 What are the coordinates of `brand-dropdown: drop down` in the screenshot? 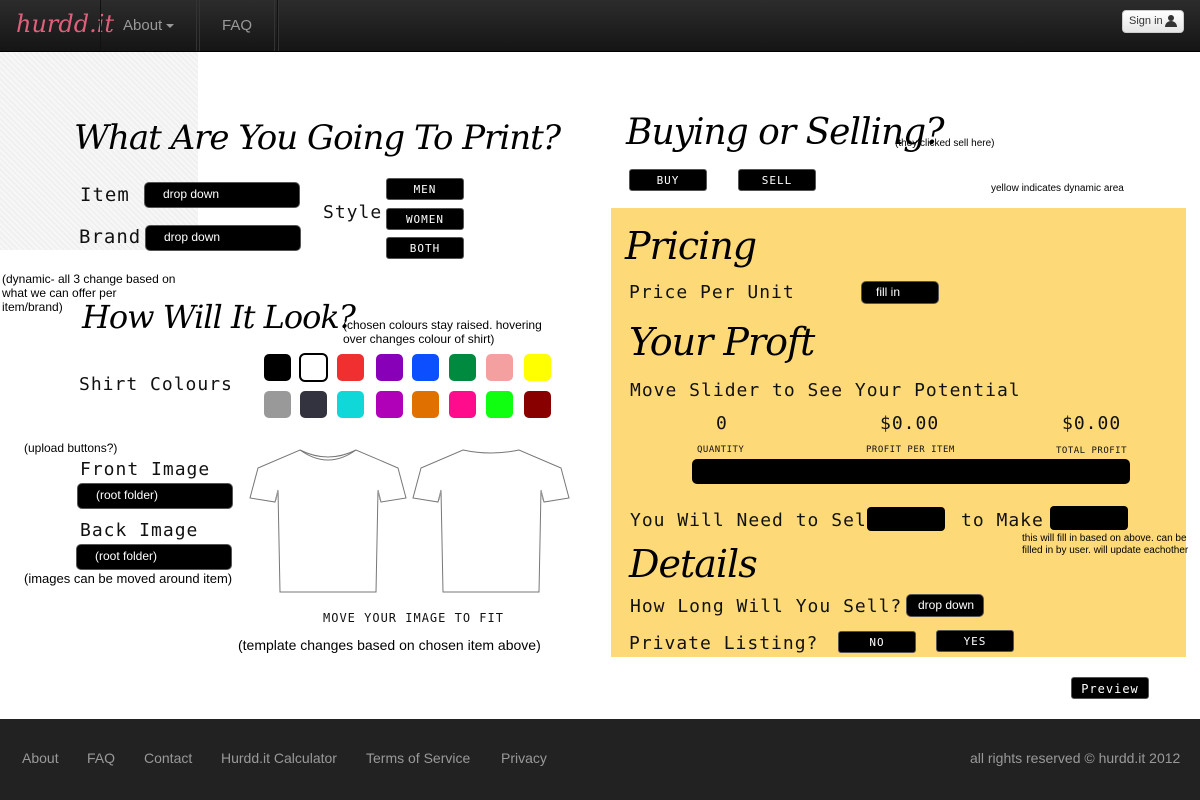 It's located at (223, 238).